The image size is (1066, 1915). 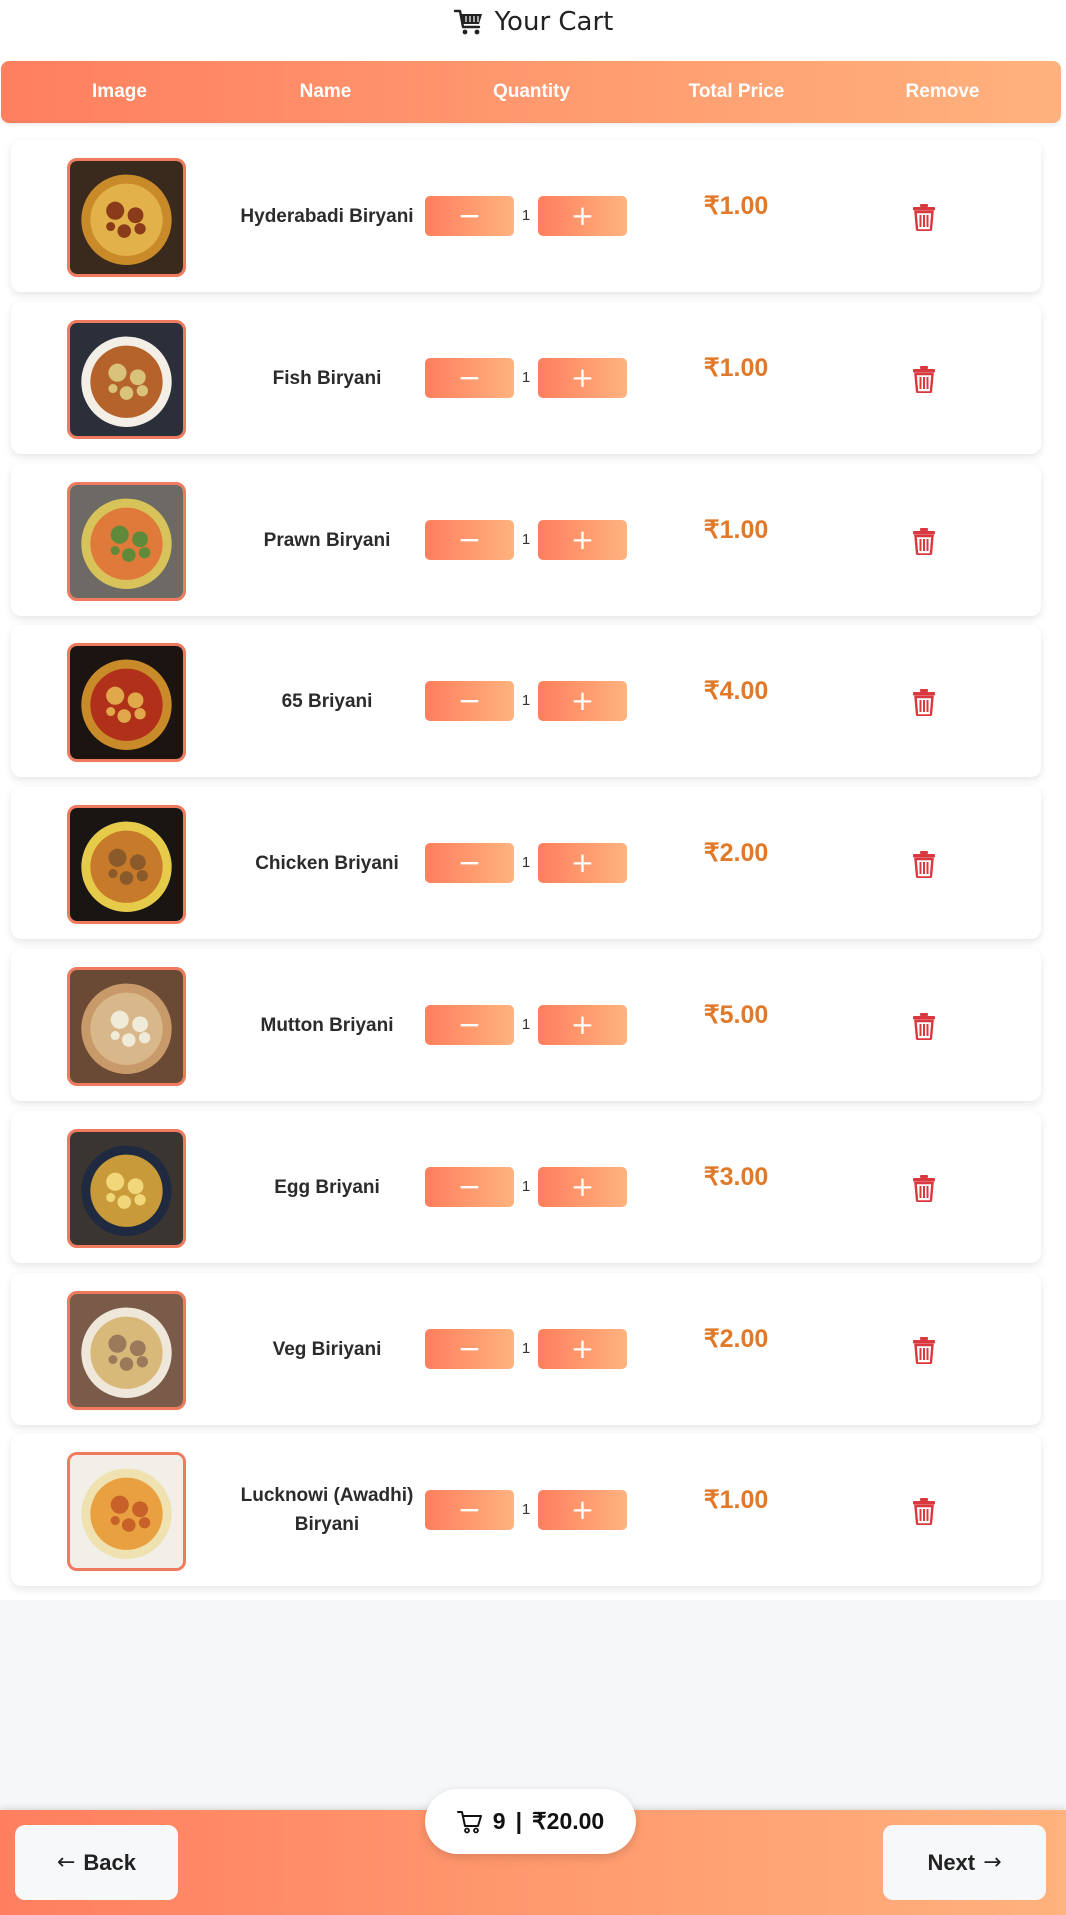 I want to click on item-total-price: ₹3.00, so click(x=736, y=1177).